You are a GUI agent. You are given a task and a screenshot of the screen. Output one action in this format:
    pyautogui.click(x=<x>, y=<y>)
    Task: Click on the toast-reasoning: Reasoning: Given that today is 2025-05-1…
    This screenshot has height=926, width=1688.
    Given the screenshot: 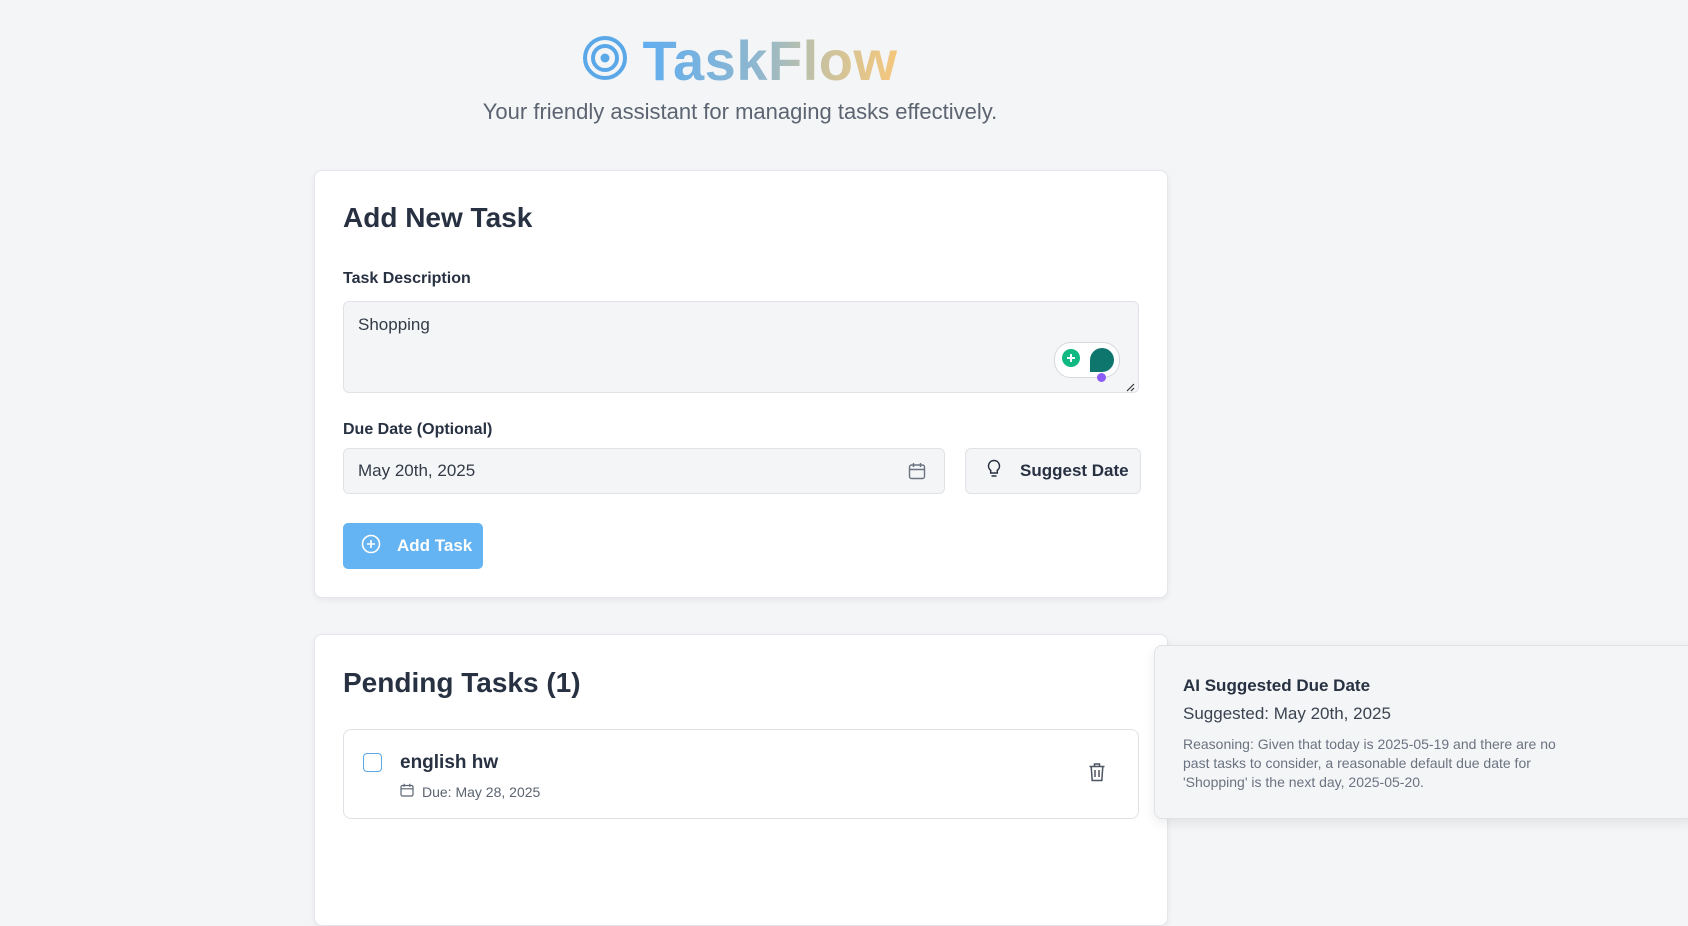 What is the action you would take?
    pyautogui.click(x=1369, y=763)
    